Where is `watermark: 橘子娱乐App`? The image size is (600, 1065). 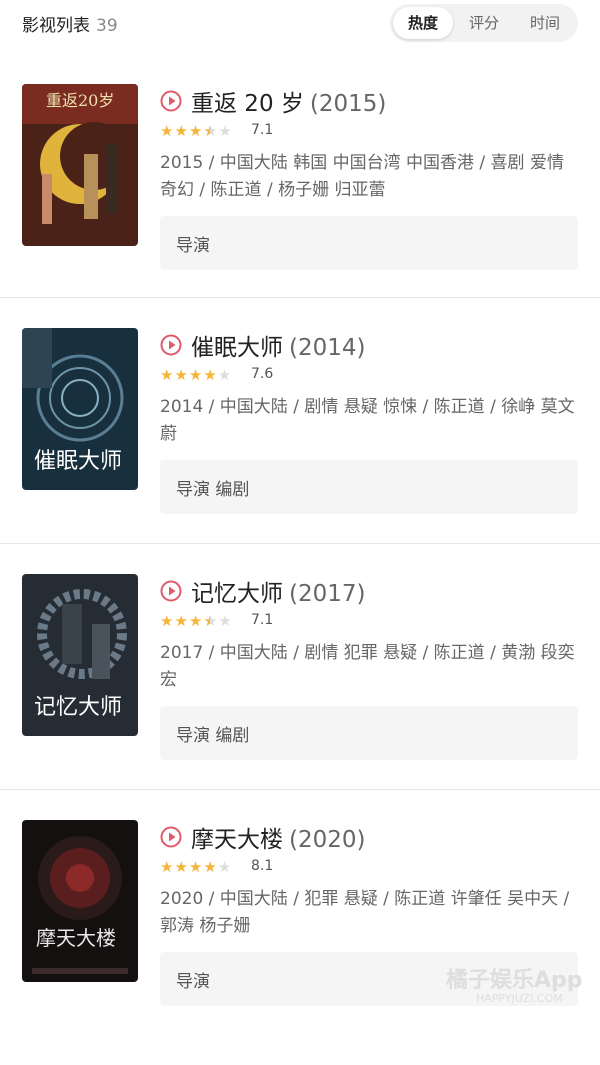
watermark: 橘子娱乐App is located at coordinates (514, 980).